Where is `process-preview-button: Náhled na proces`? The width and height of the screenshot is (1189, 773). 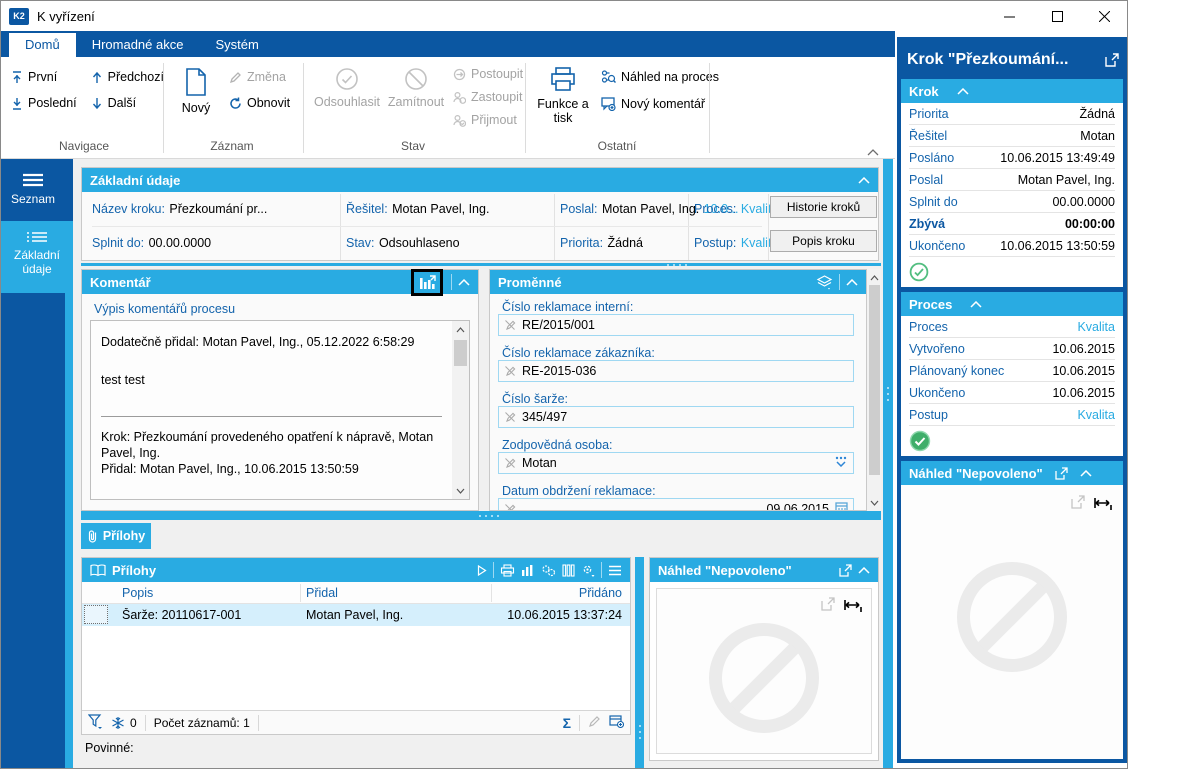
process-preview-button: Náhled na proces is located at coordinates (660, 77).